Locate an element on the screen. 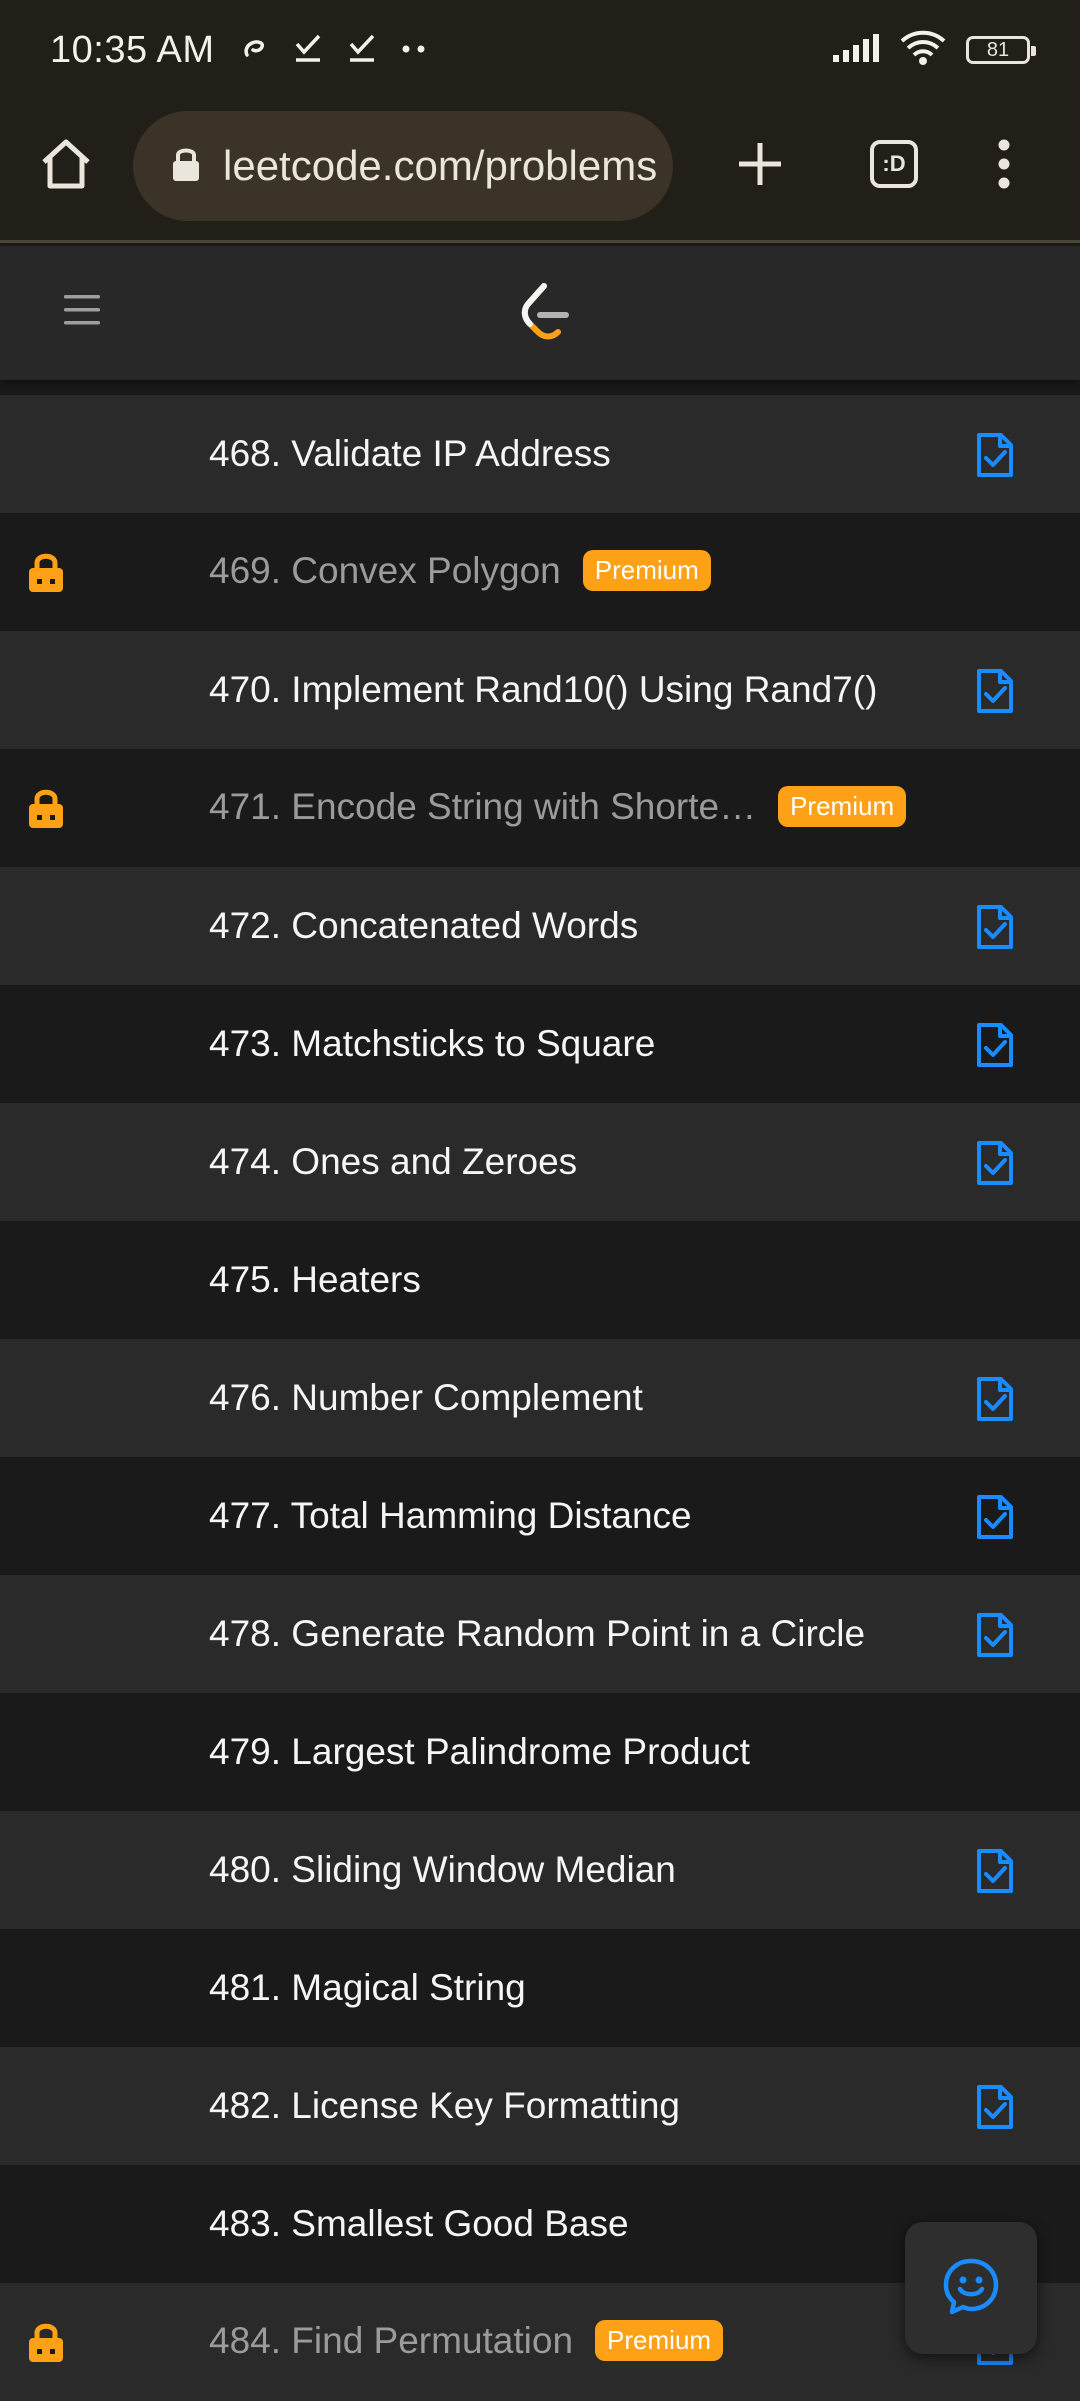  tab-switcher-icon: :D is located at coordinates (894, 164).